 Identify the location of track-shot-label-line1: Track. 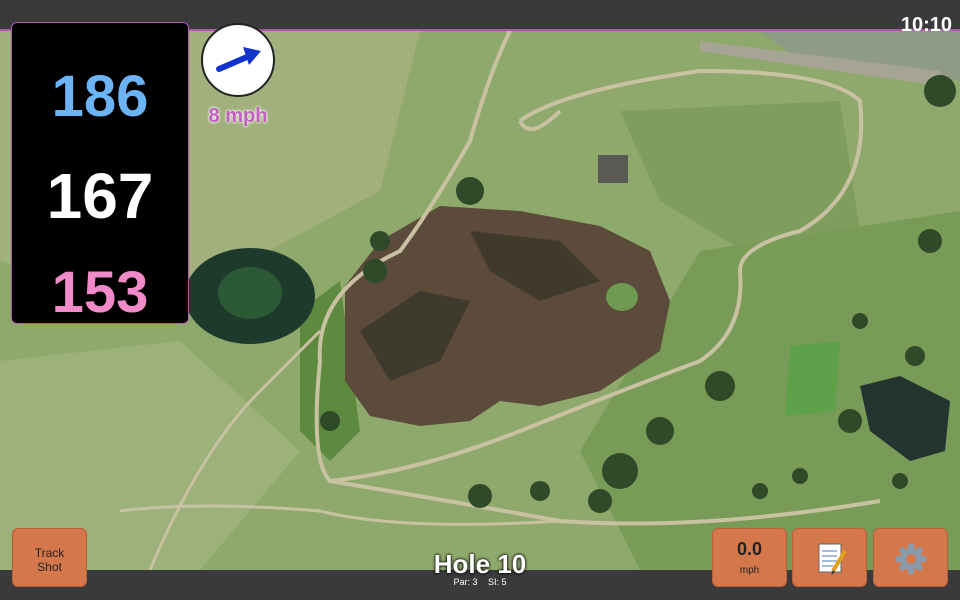
(49, 553).